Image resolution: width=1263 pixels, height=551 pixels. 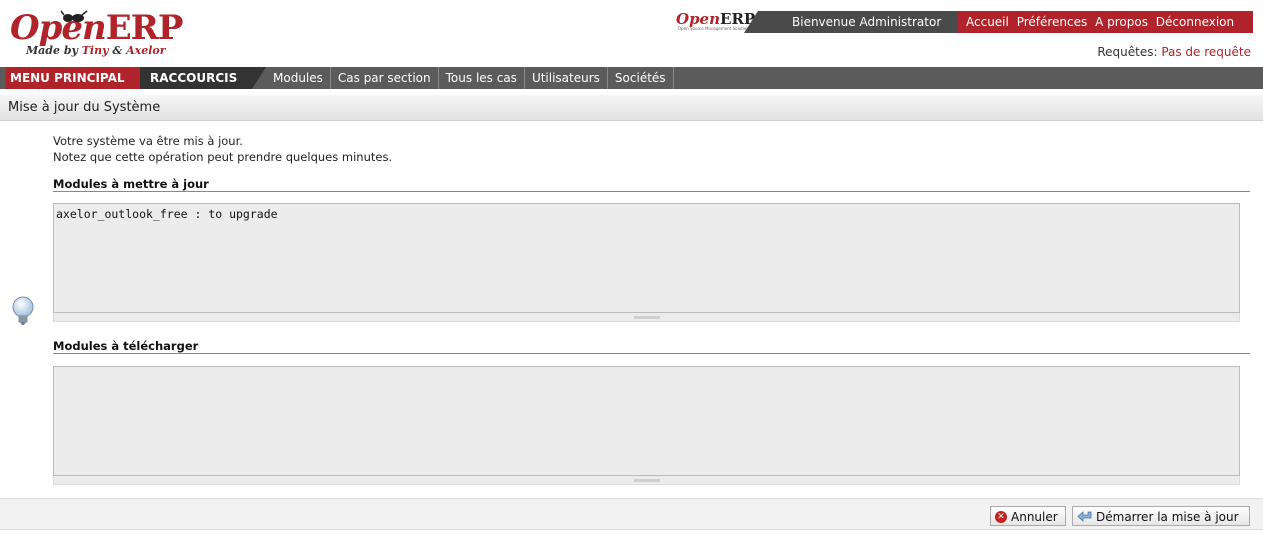 I want to click on ant-logo-icon, so click(x=74, y=16).